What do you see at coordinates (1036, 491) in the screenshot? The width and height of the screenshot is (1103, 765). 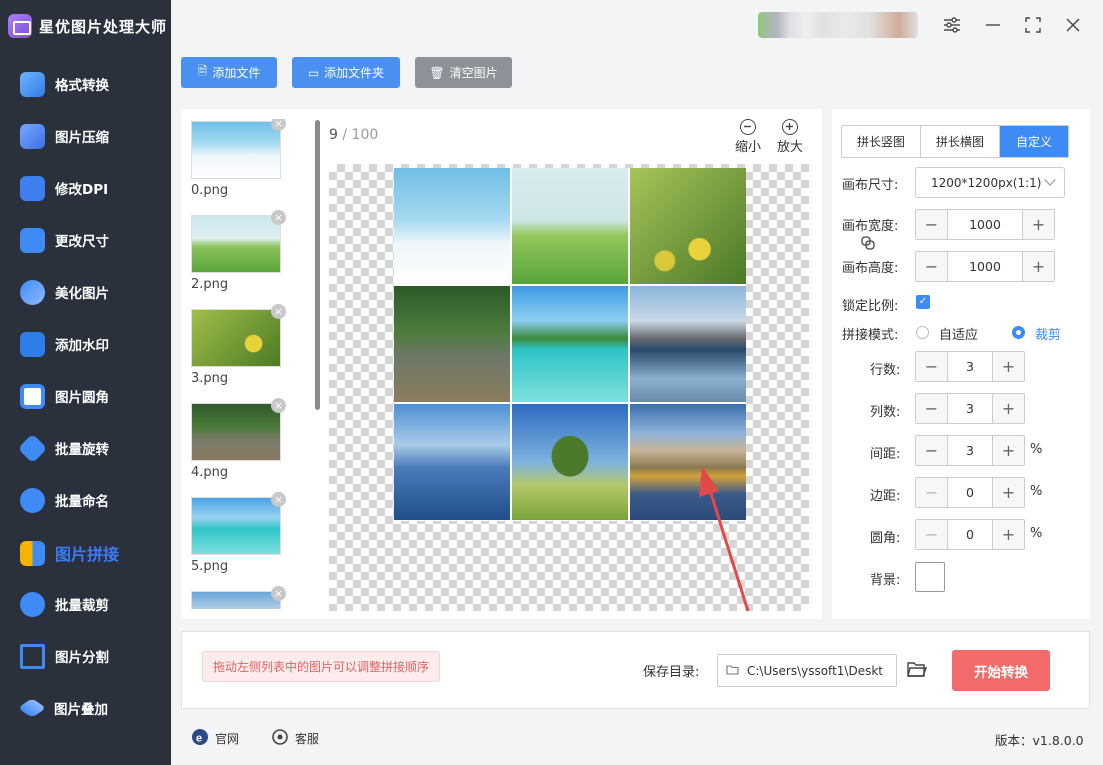 I see `margin-unit: %` at bounding box center [1036, 491].